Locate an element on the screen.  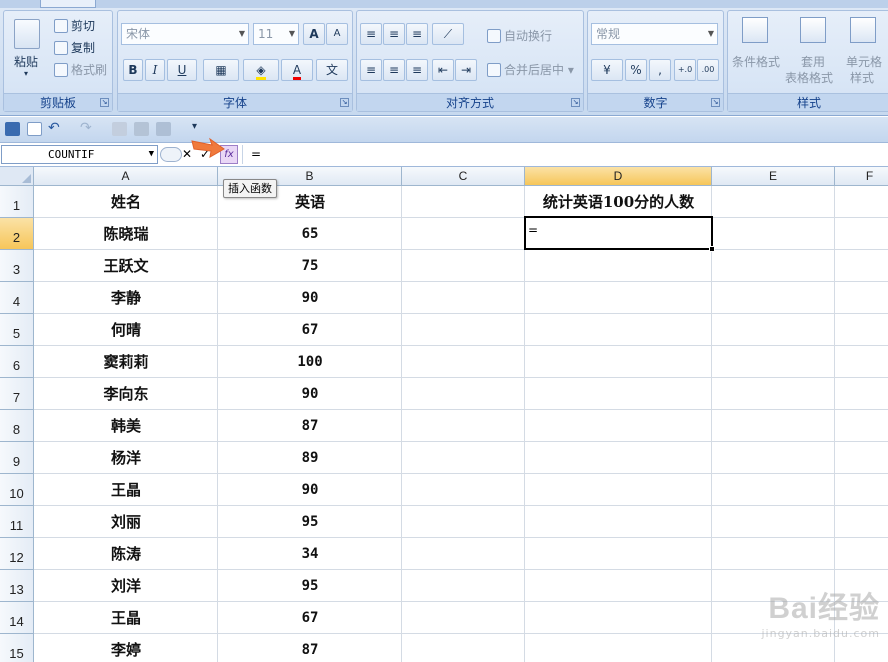
fill-color-button: ◈ is located at coordinates (261, 70).